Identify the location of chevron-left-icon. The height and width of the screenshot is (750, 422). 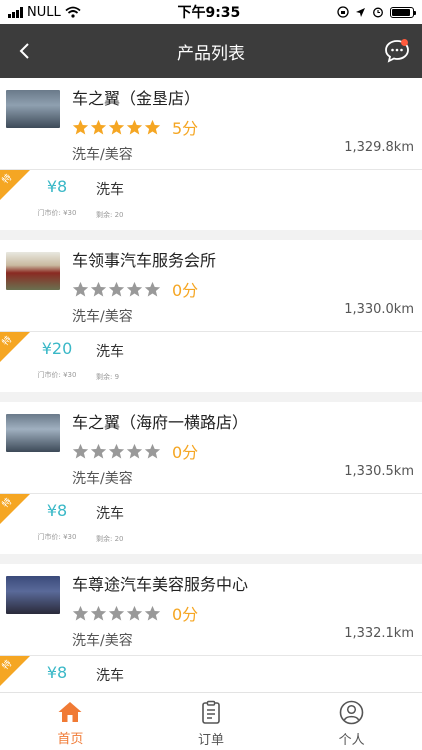
(24, 51).